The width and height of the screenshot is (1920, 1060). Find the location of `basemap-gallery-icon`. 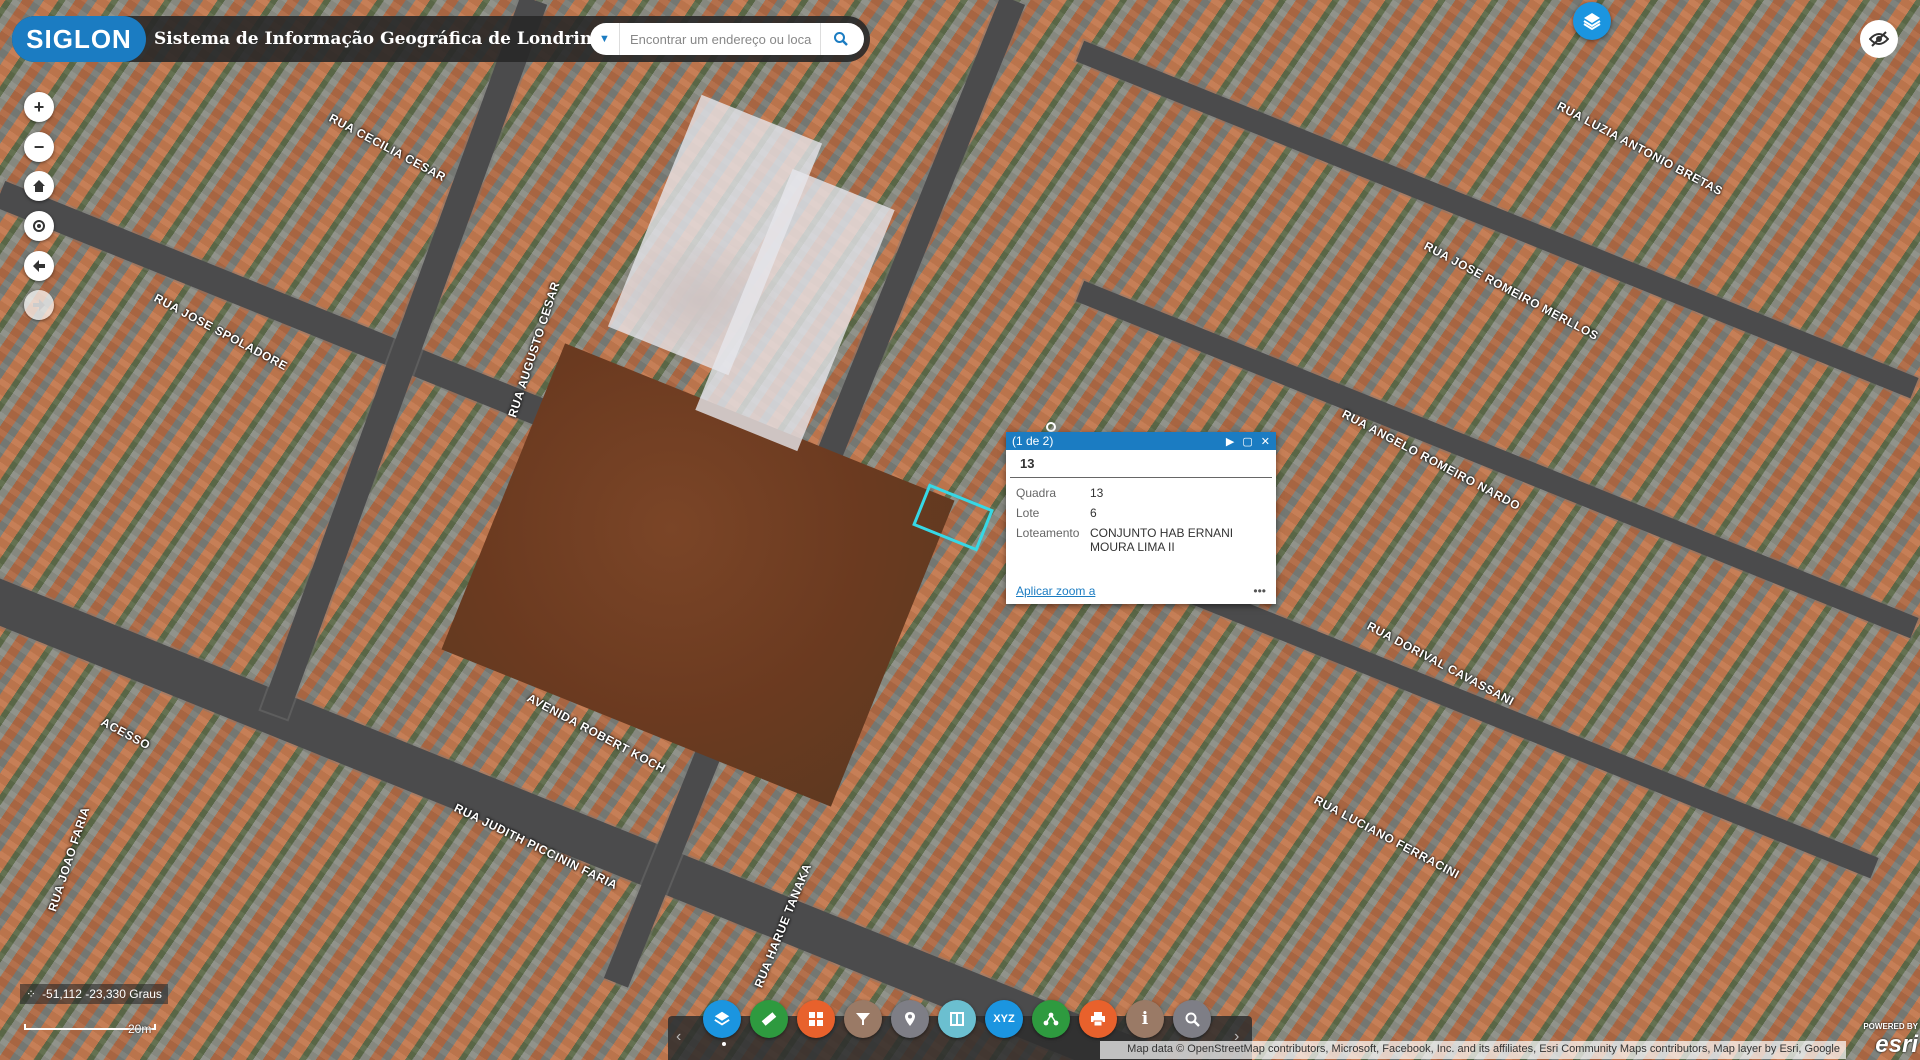

basemap-gallery-icon is located at coordinates (816, 1019).